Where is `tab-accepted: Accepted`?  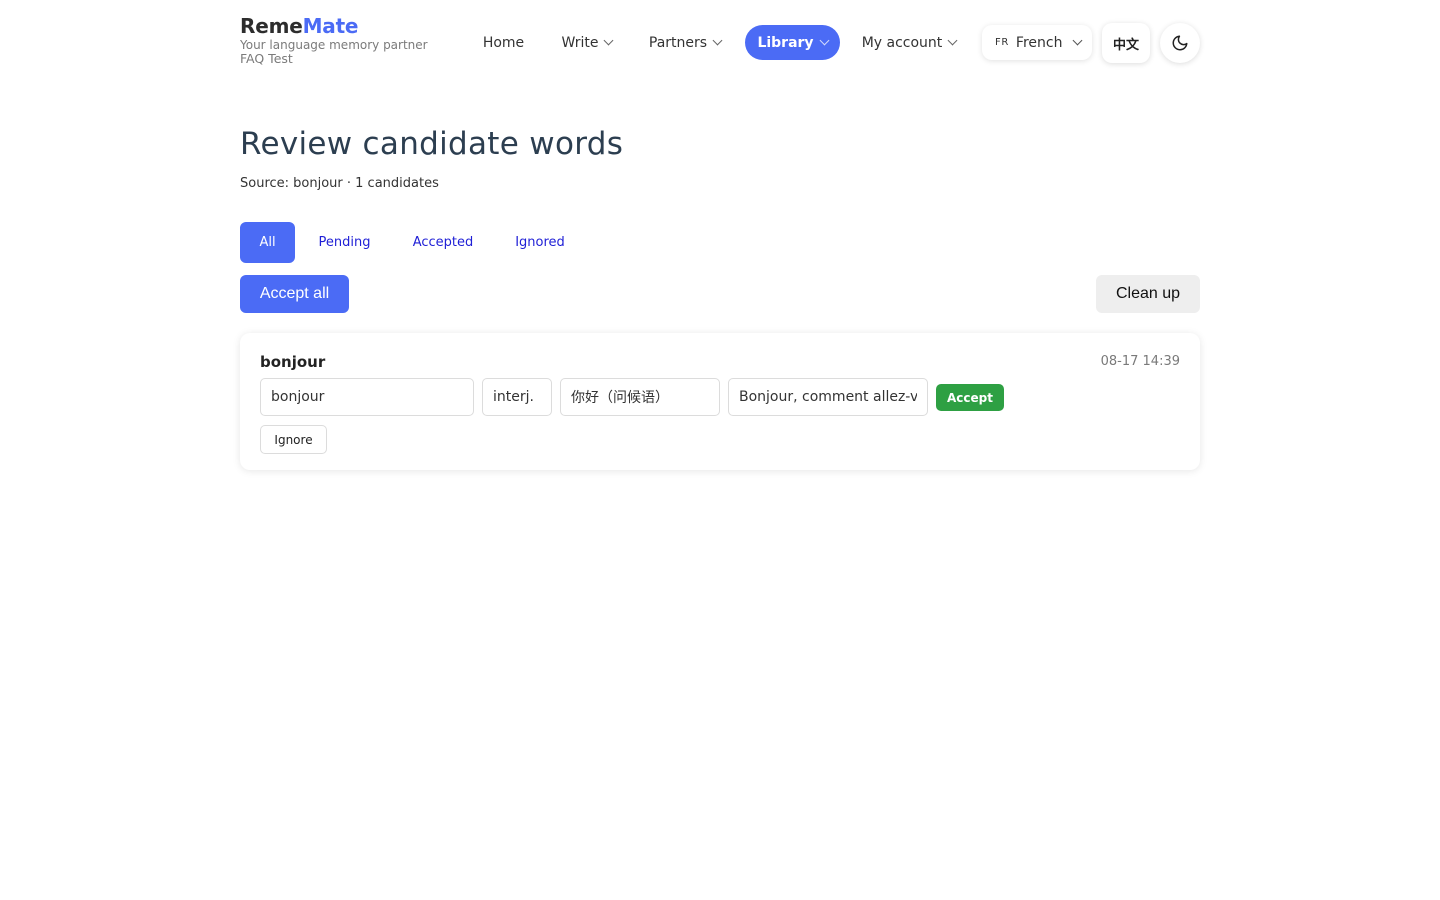 tab-accepted: Accepted is located at coordinates (443, 242).